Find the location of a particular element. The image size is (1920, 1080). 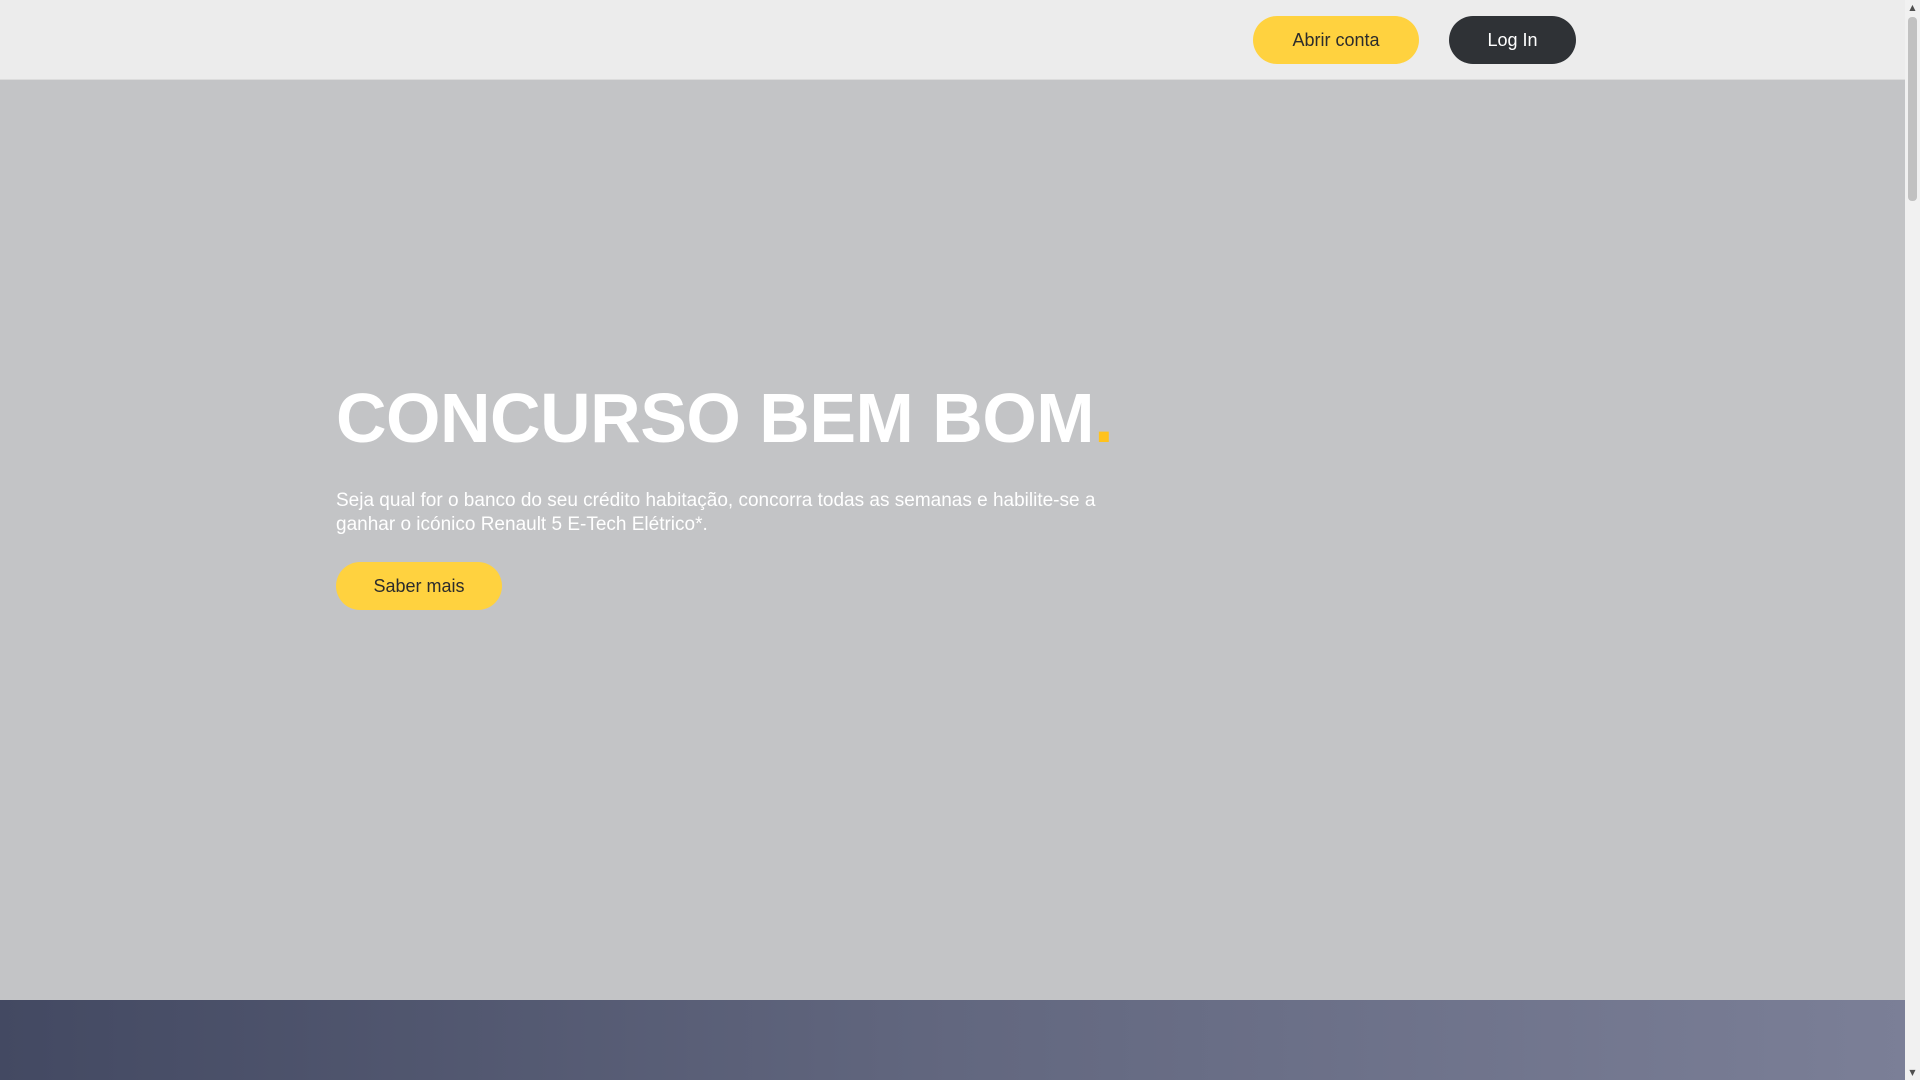

next-section-band is located at coordinates (952, 1040).